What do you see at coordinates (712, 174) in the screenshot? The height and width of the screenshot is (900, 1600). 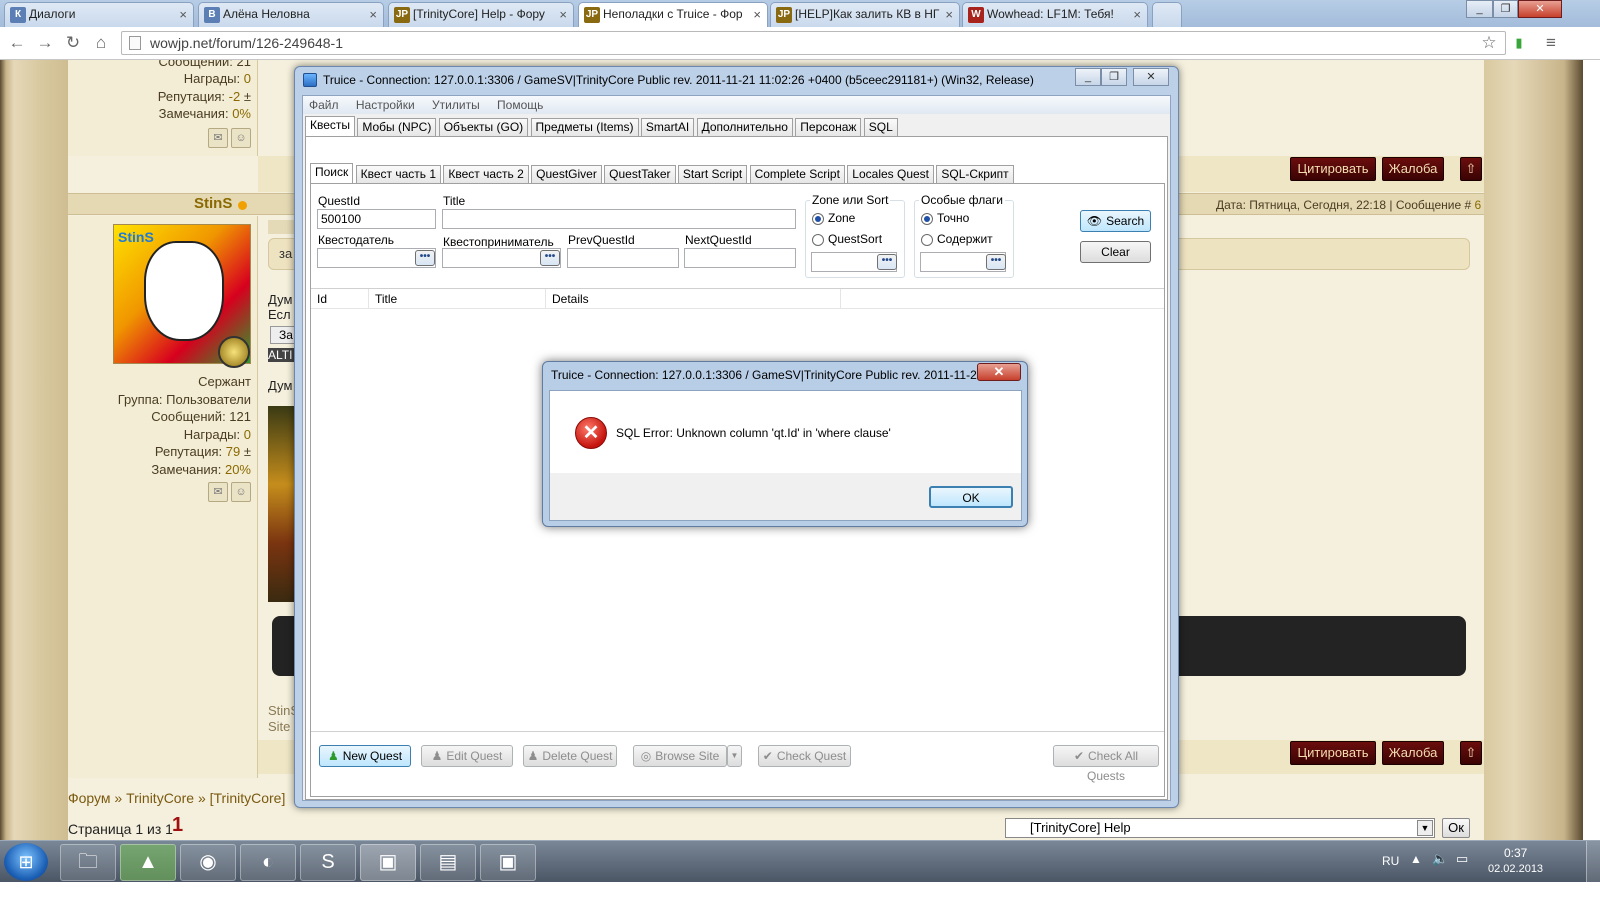 I see `tab-start-script: Start Script` at bounding box center [712, 174].